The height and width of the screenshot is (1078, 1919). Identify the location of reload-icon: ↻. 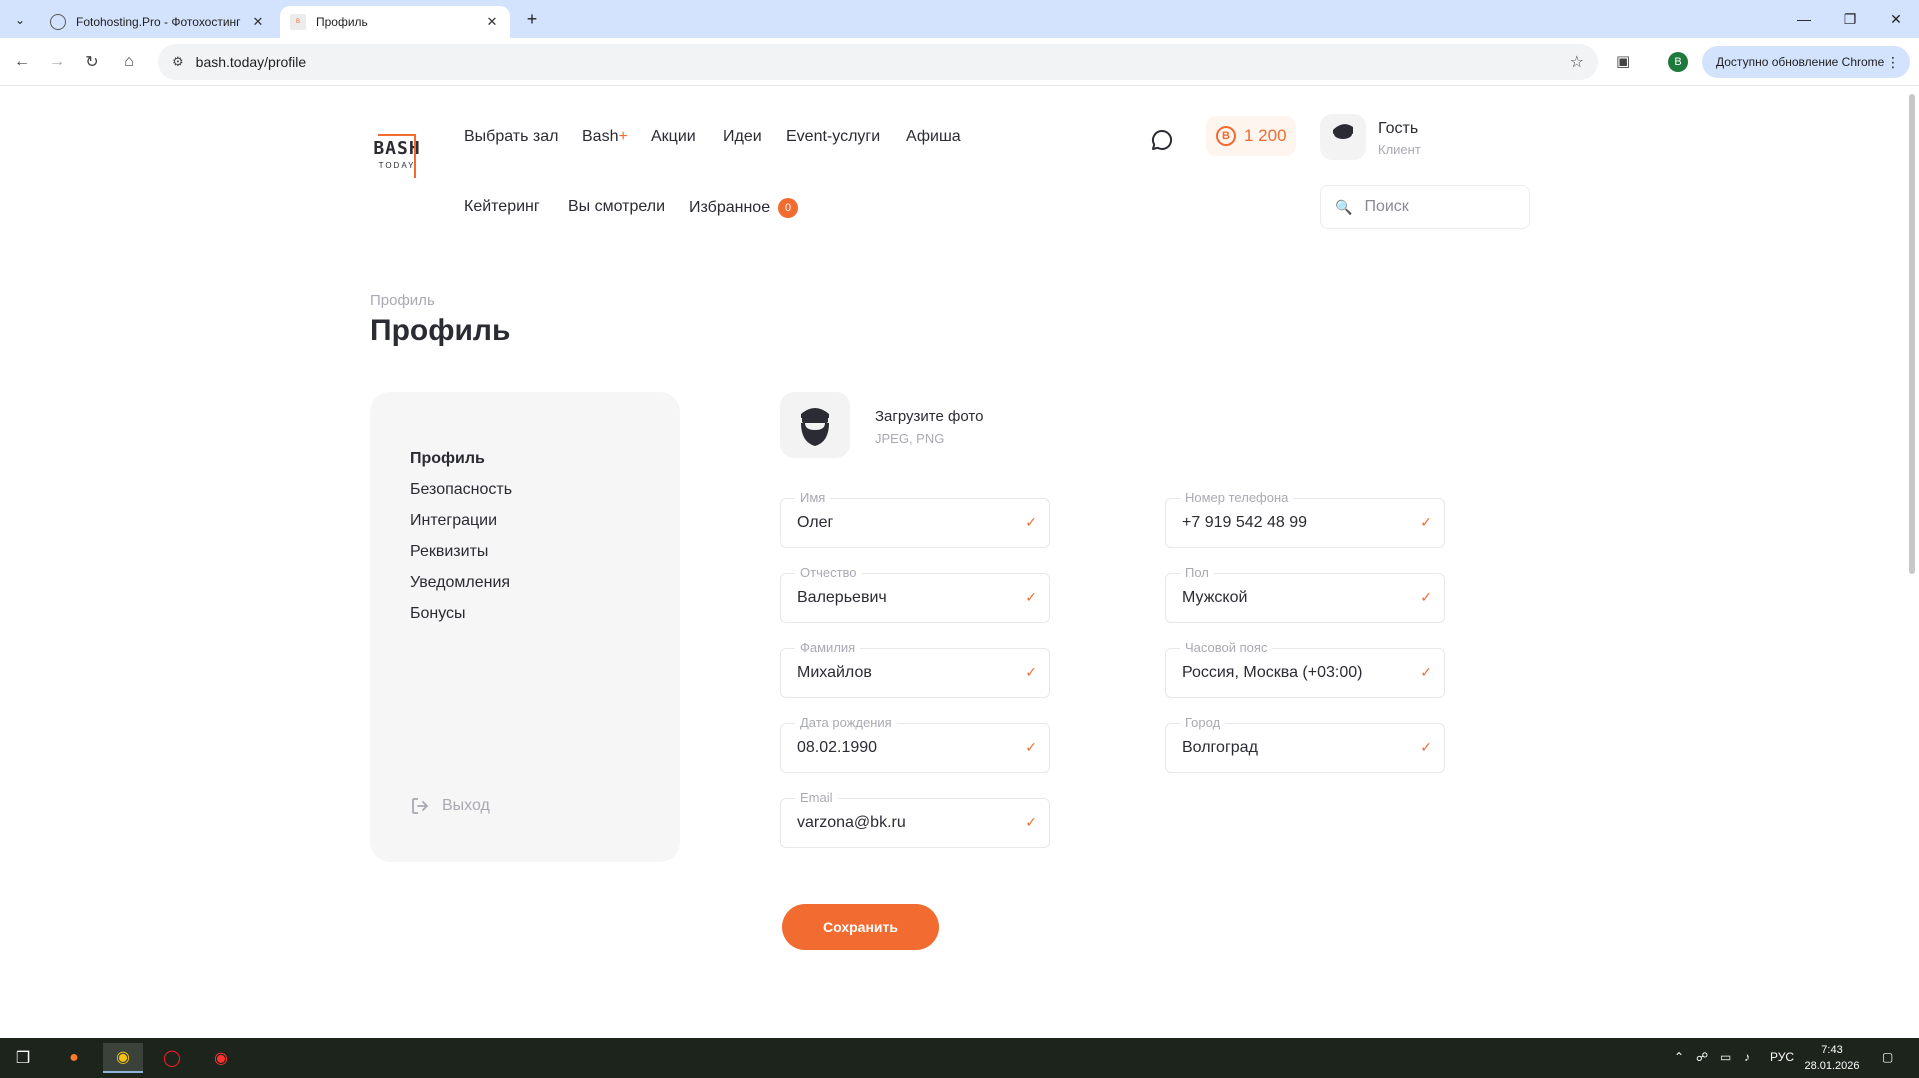
(92, 62).